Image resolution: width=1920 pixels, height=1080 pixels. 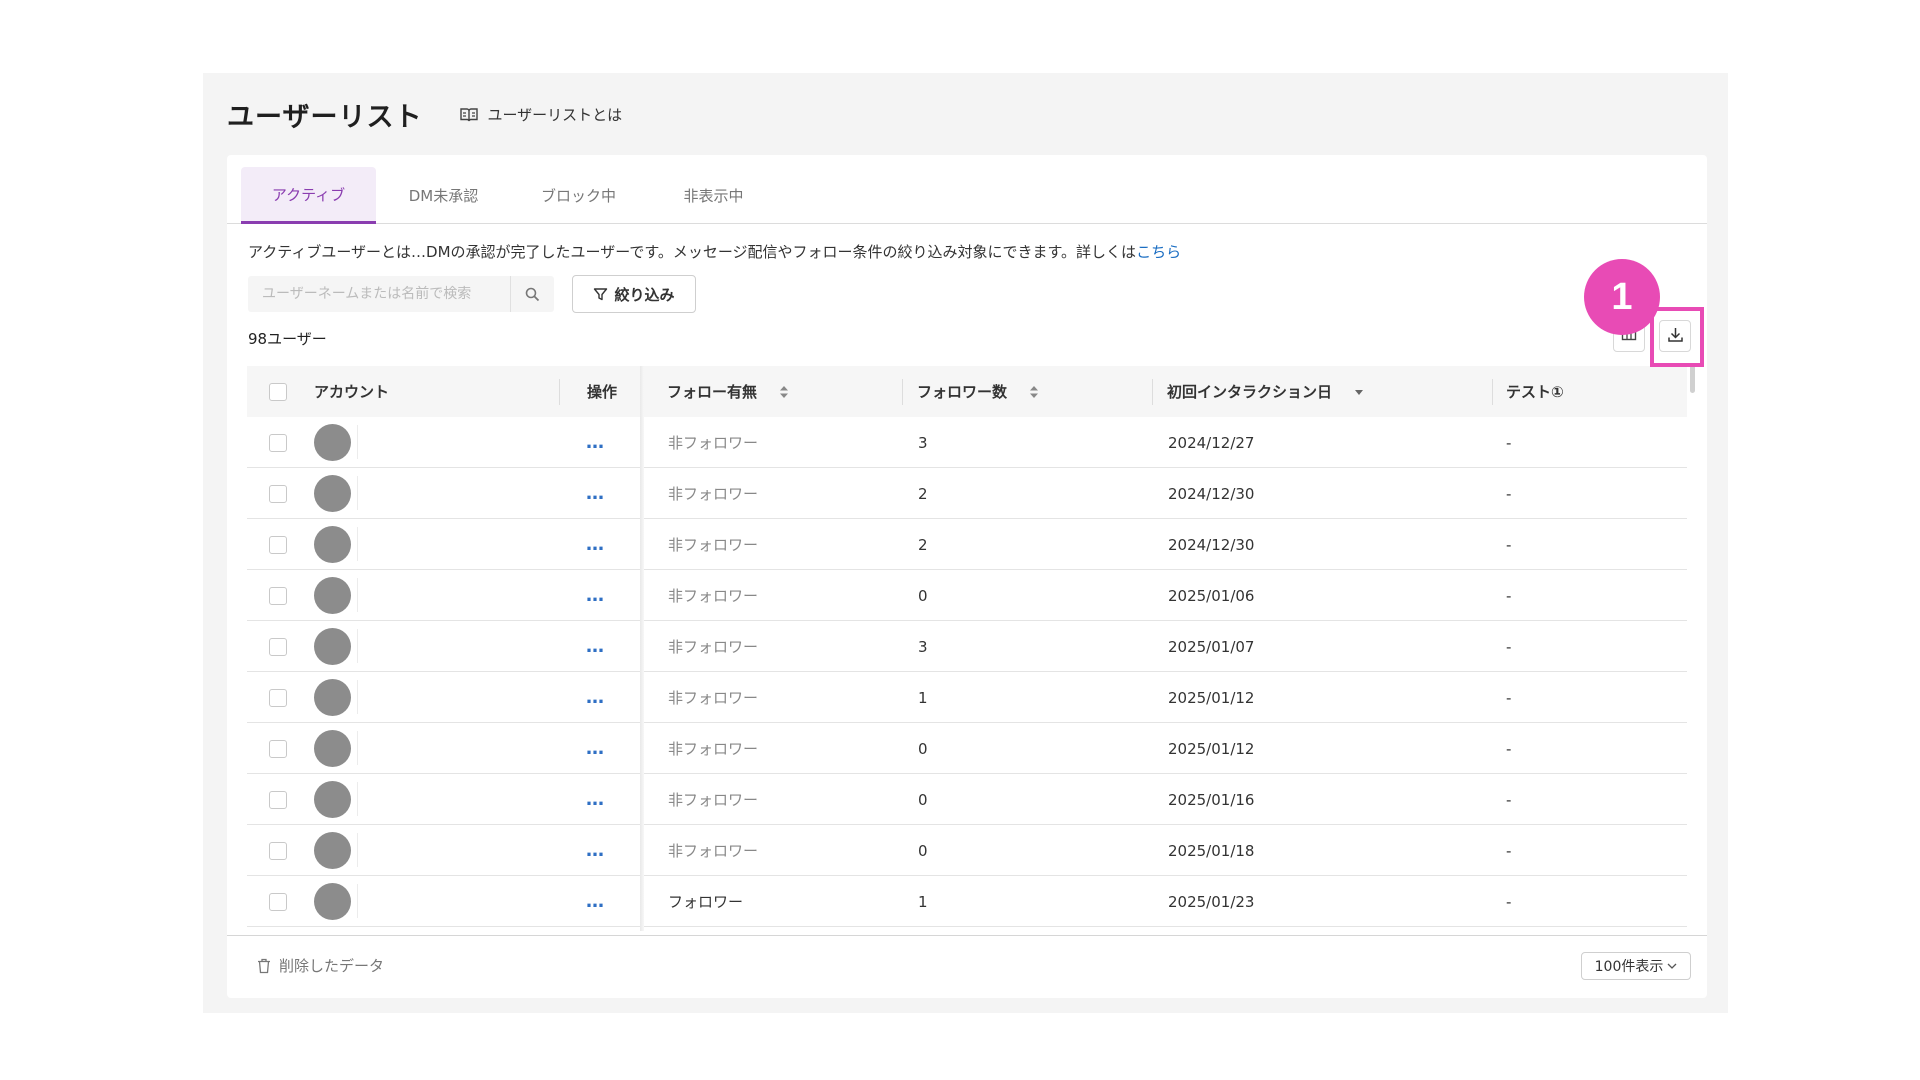 I want to click on table-row: … 非フォロワー 3 2025/01/07 -, so click(x=967, y=646).